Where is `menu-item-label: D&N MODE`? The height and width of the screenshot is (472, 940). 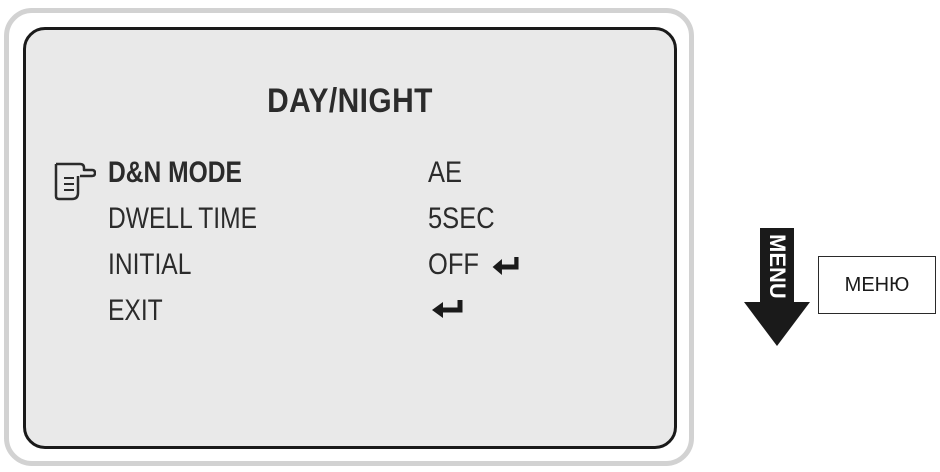 menu-item-label: D&N MODE is located at coordinates (175, 172).